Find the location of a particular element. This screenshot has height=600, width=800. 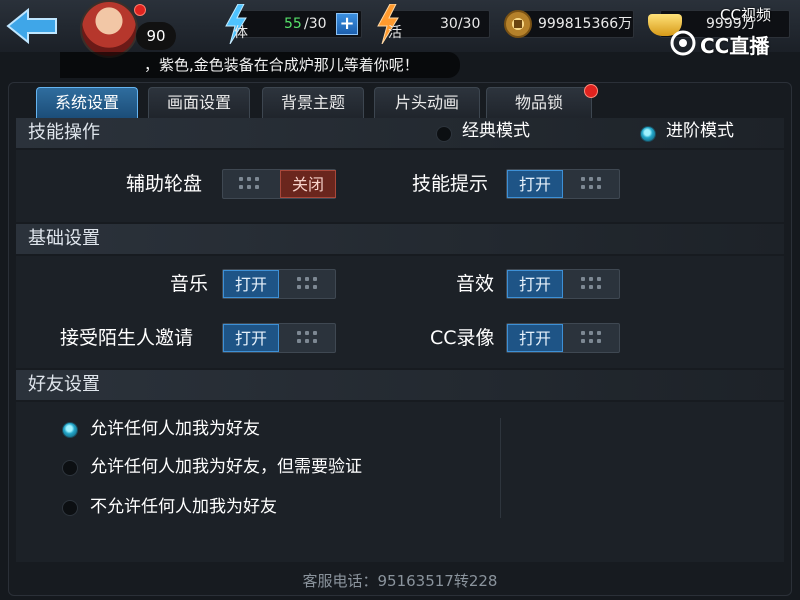

tab-label: 物品锁 is located at coordinates (538, 102).